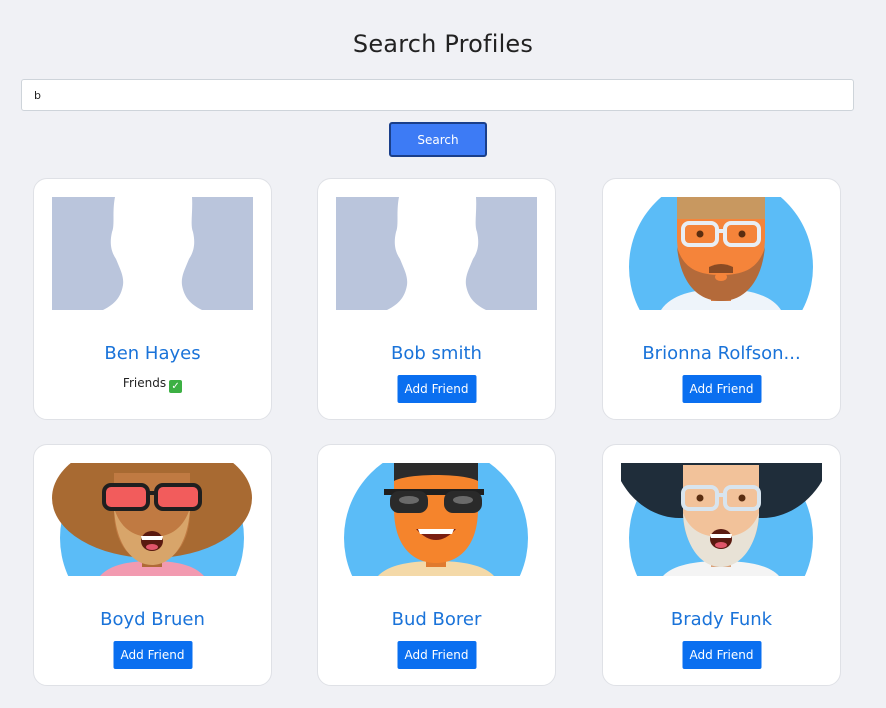 This screenshot has width=886, height=708. I want to click on profile-card: Ben Hayes Friends ✓, so click(152, 299).